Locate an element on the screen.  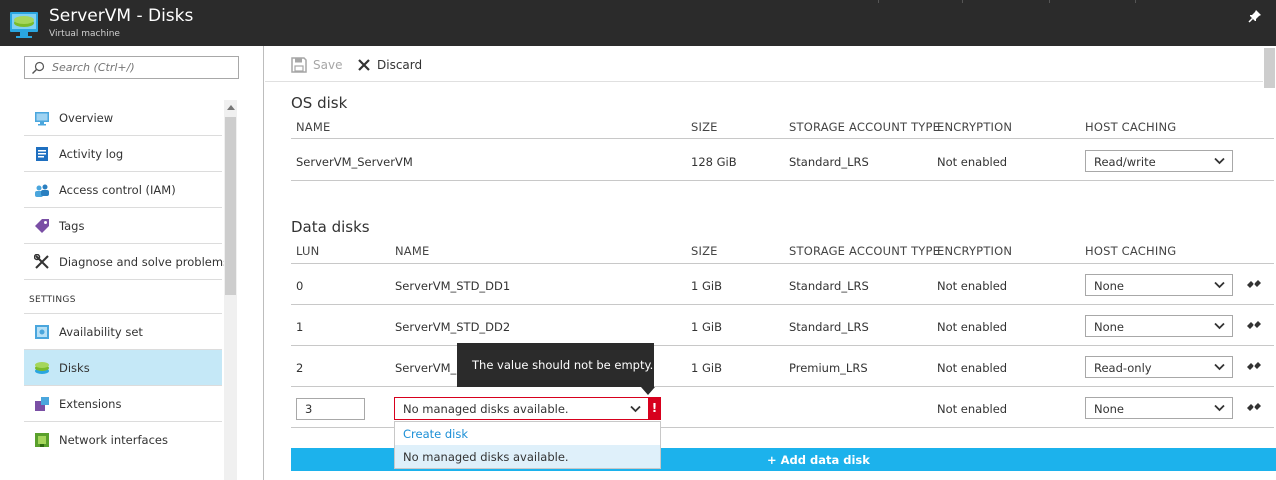
nav-item-activity-log: Activity log is located at coordinates (123, 153).